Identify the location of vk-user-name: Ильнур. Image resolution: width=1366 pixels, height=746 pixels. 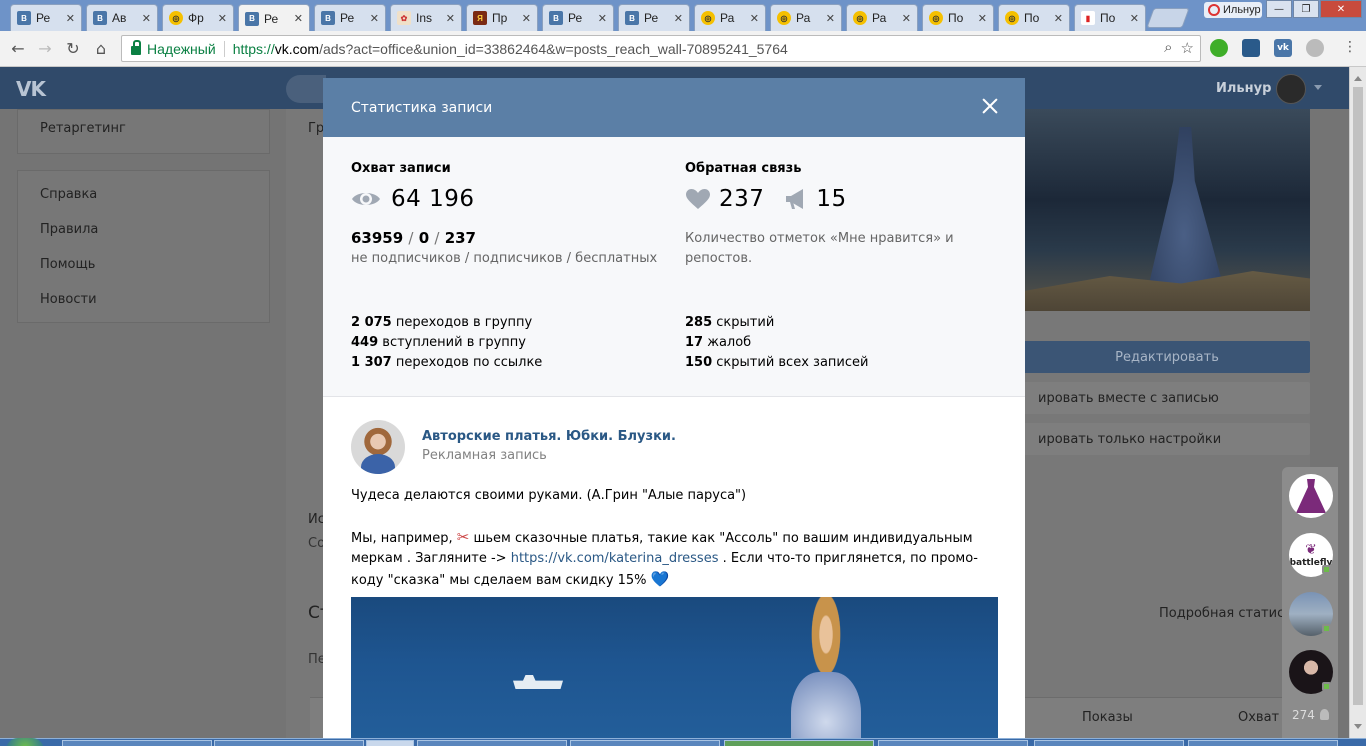
(1243, 88).